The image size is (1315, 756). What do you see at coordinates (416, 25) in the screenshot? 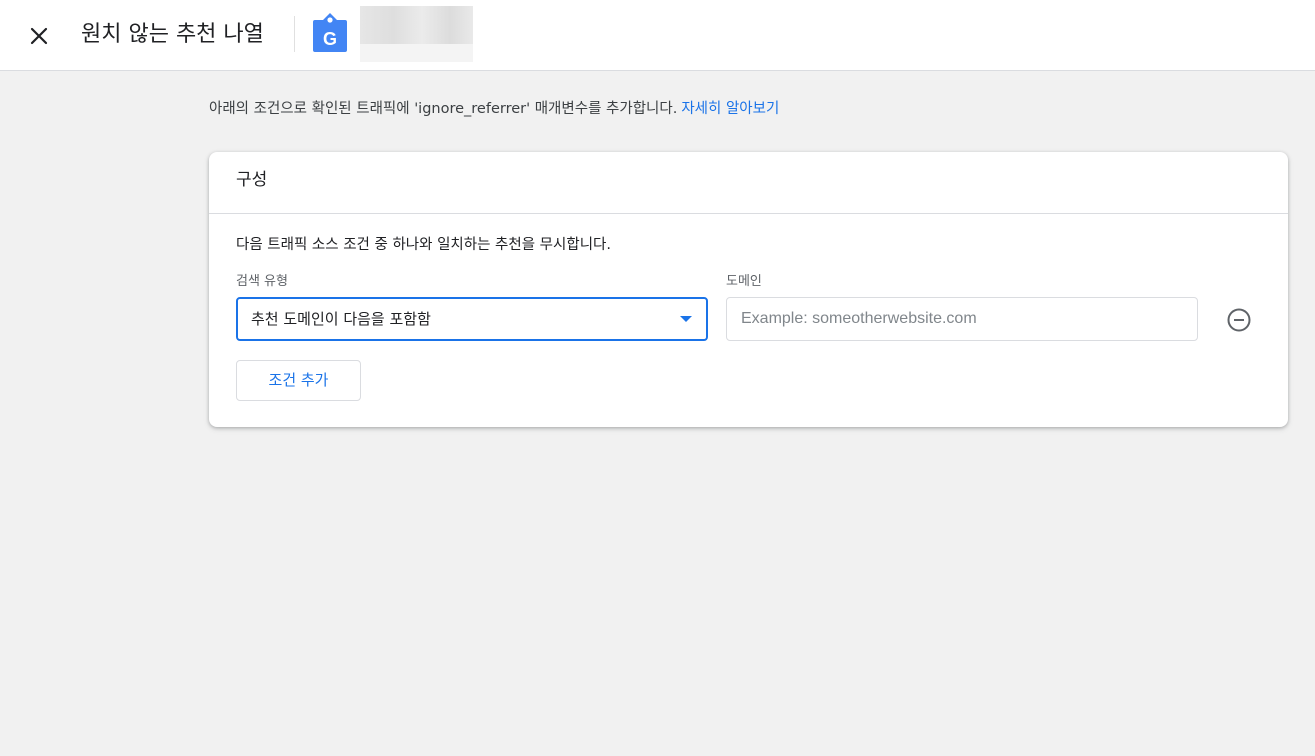
I see `property-name-redacted` at bounding box center [416, 25].